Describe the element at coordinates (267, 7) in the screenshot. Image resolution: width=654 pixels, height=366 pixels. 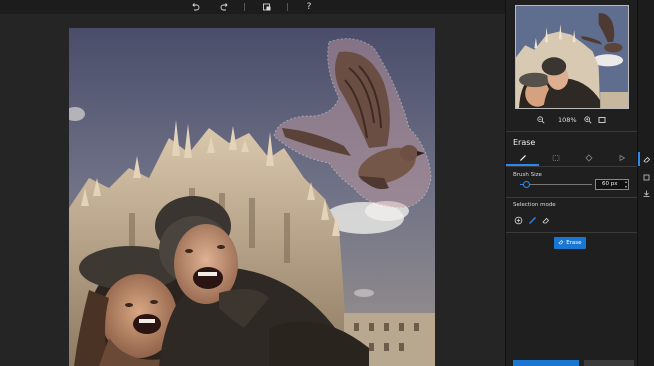
I see `compare-icon` at that location.